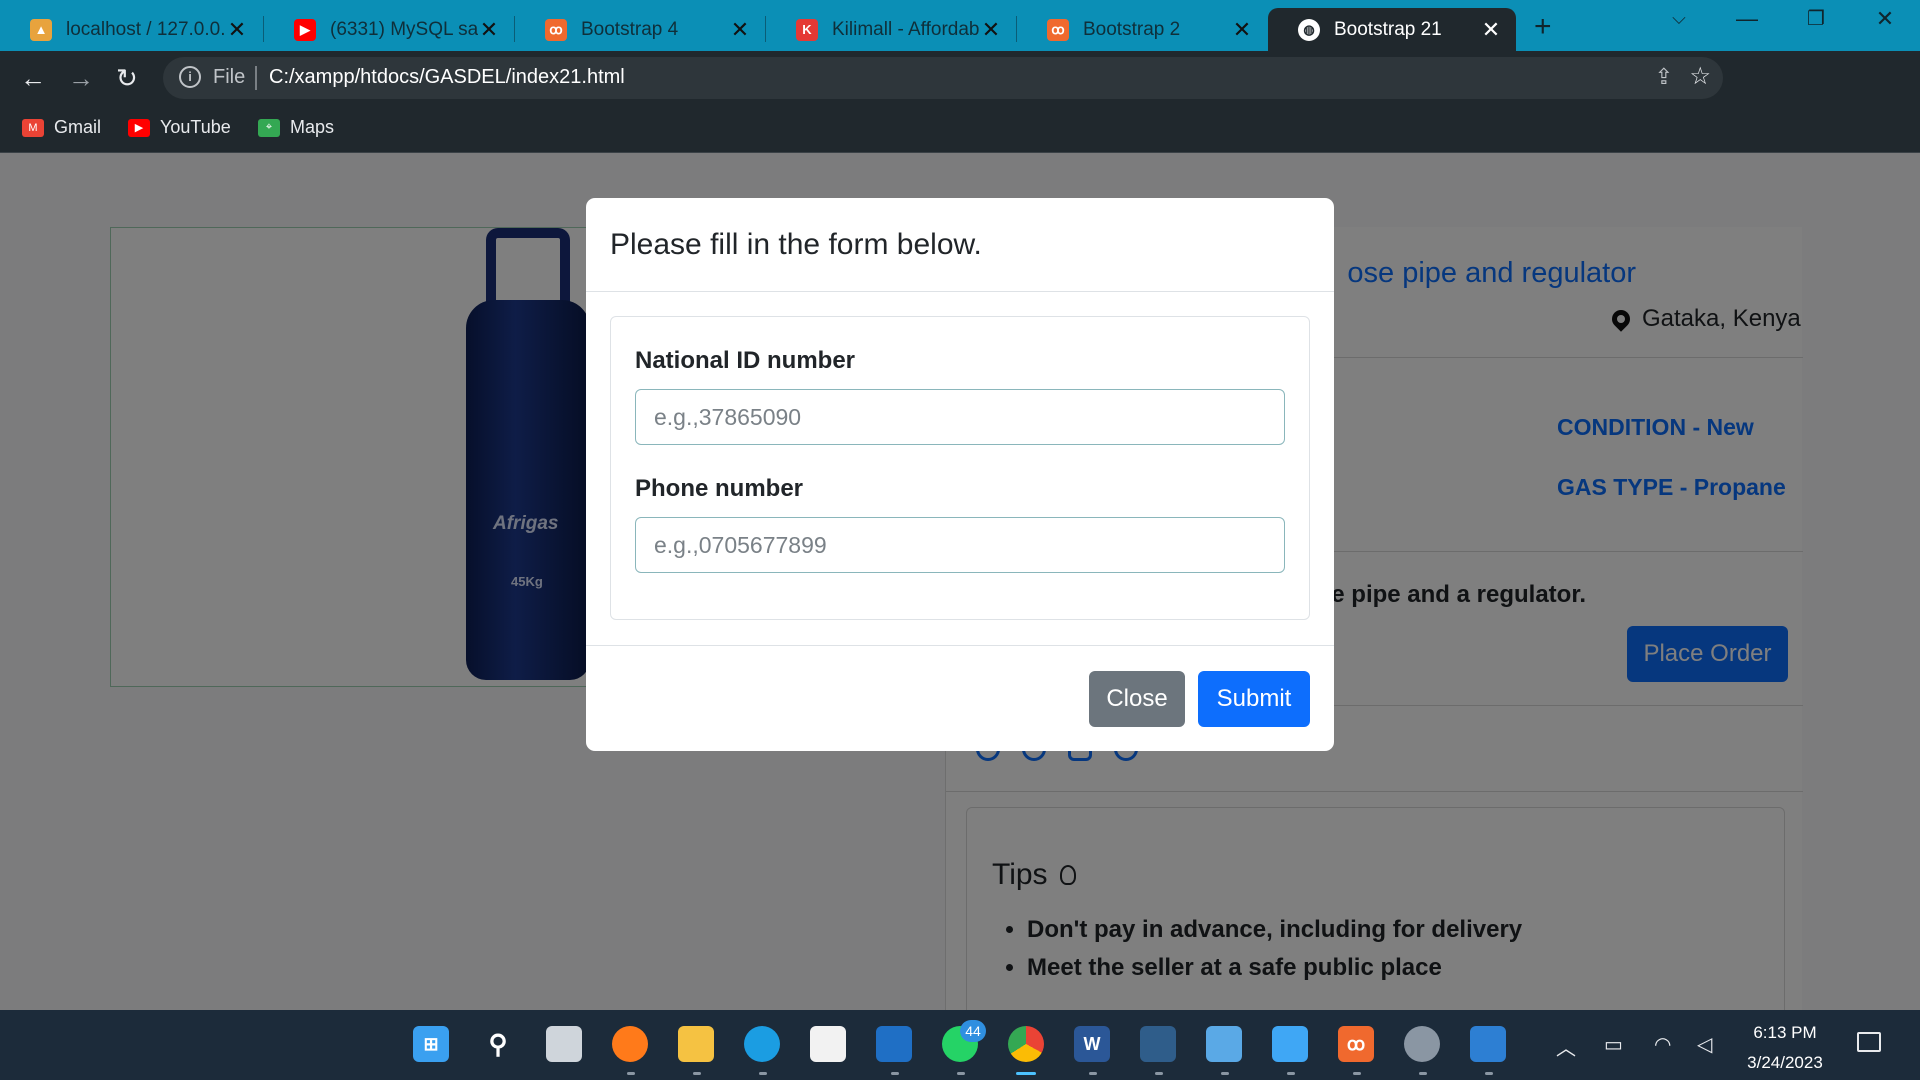 Image resolution: width=1920 pixels, height=1080 pixels. What do you see at coordinates (564, 1044) in the screenshot?
I see `task-view-icon` at bounding box center [564, 1044].